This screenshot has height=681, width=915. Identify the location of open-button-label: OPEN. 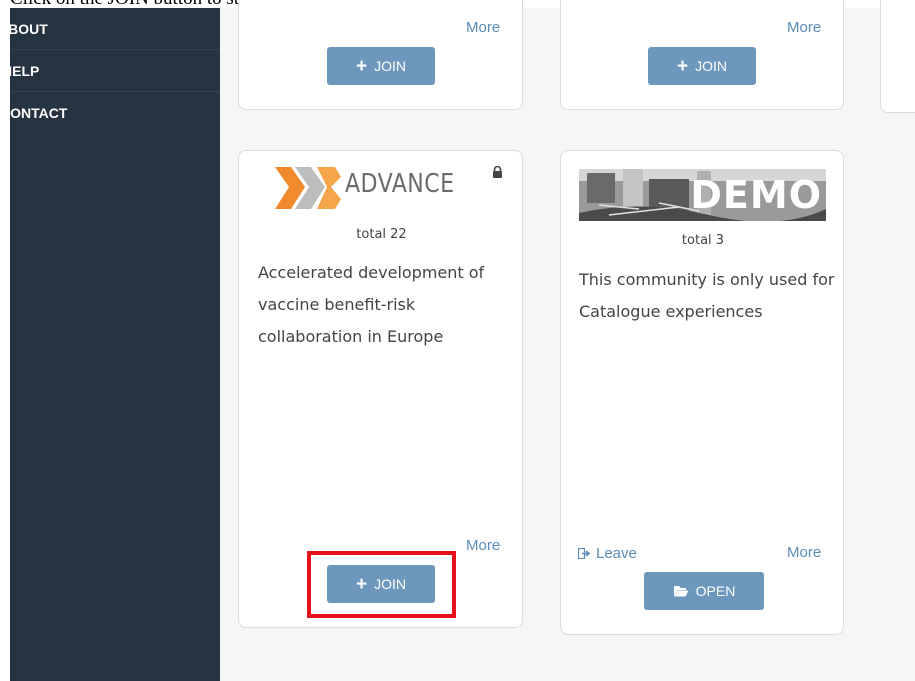
(715, 591).